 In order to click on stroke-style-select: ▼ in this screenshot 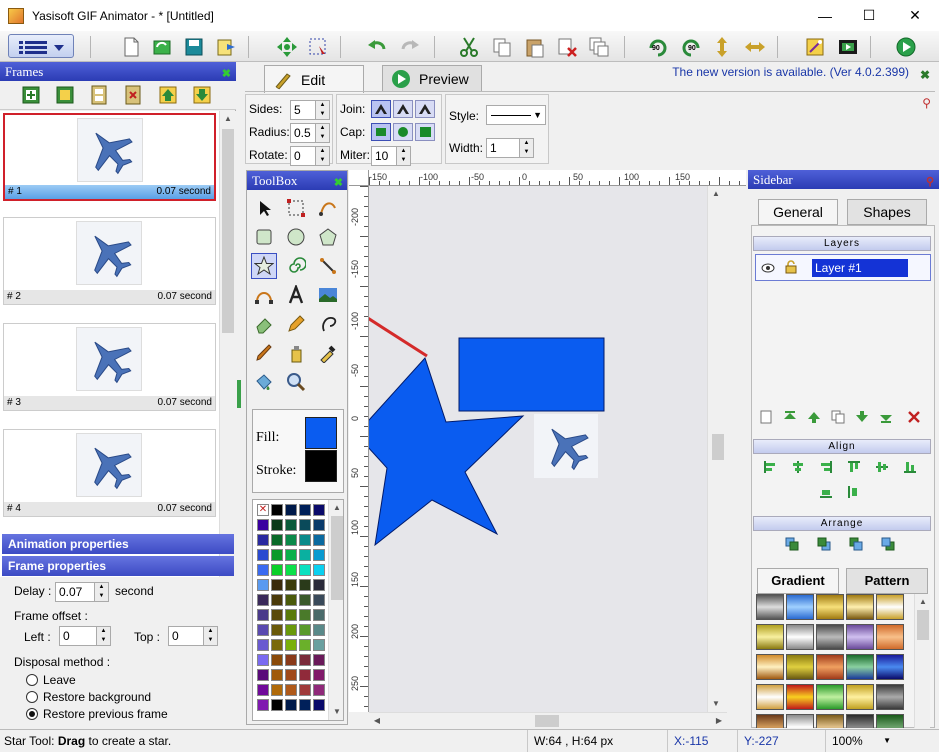, I will do `click(516, 115)`.